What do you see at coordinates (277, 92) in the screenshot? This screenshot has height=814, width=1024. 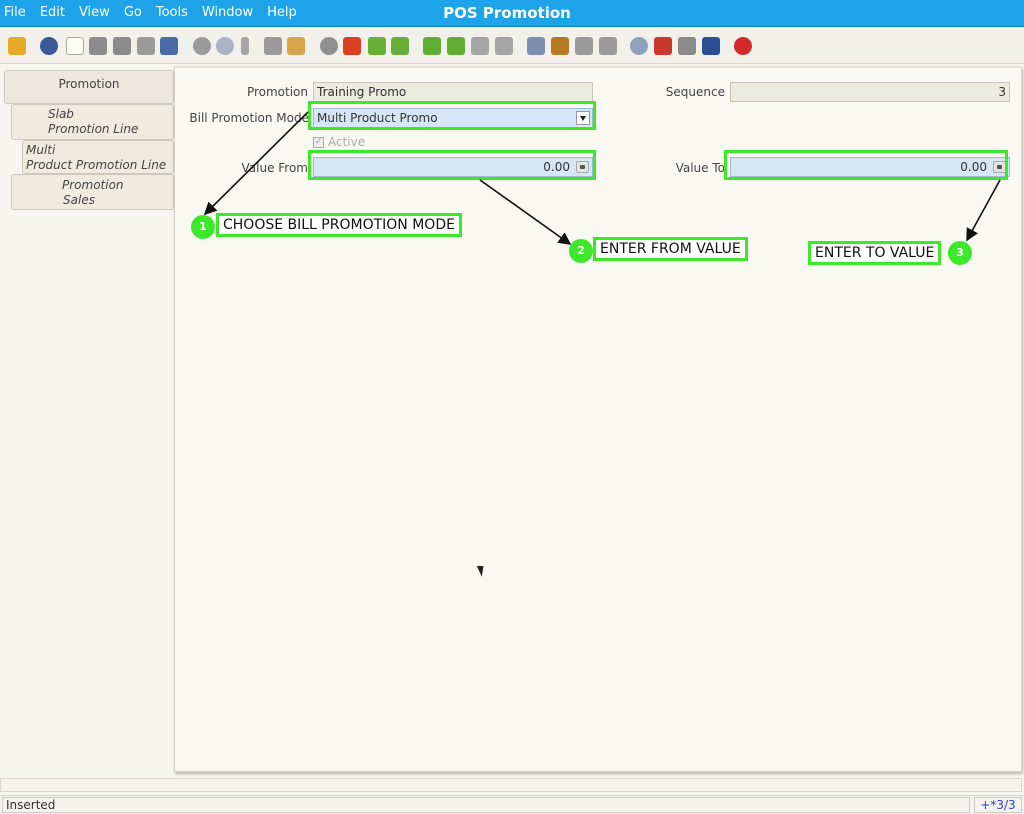 I see `promotion-label: Promotion` at bounding box center [277, 92].